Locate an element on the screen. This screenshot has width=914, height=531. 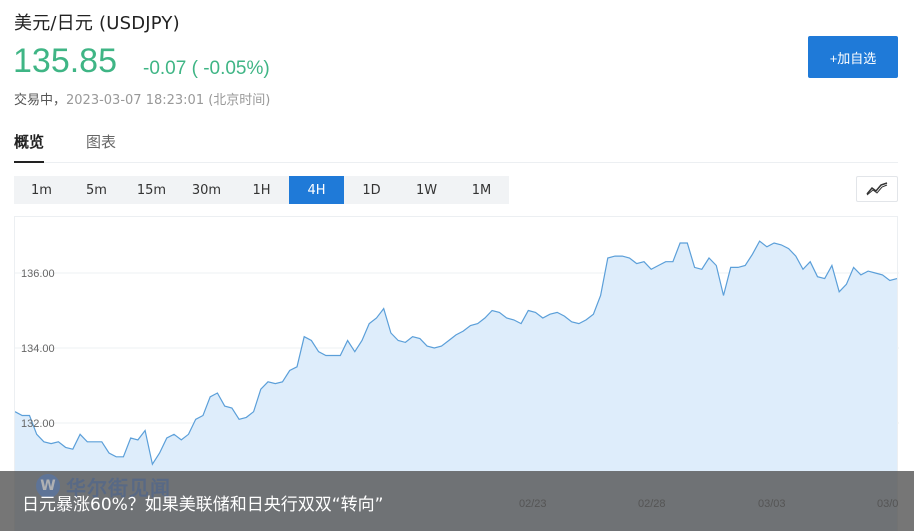
period-15m: 15m is located at coordinates (151, 190).